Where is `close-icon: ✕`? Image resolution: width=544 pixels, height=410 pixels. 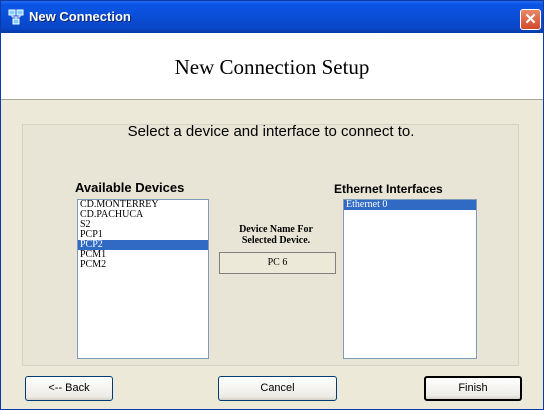 close-icon: ✕ is located at coordinates (530, 19).